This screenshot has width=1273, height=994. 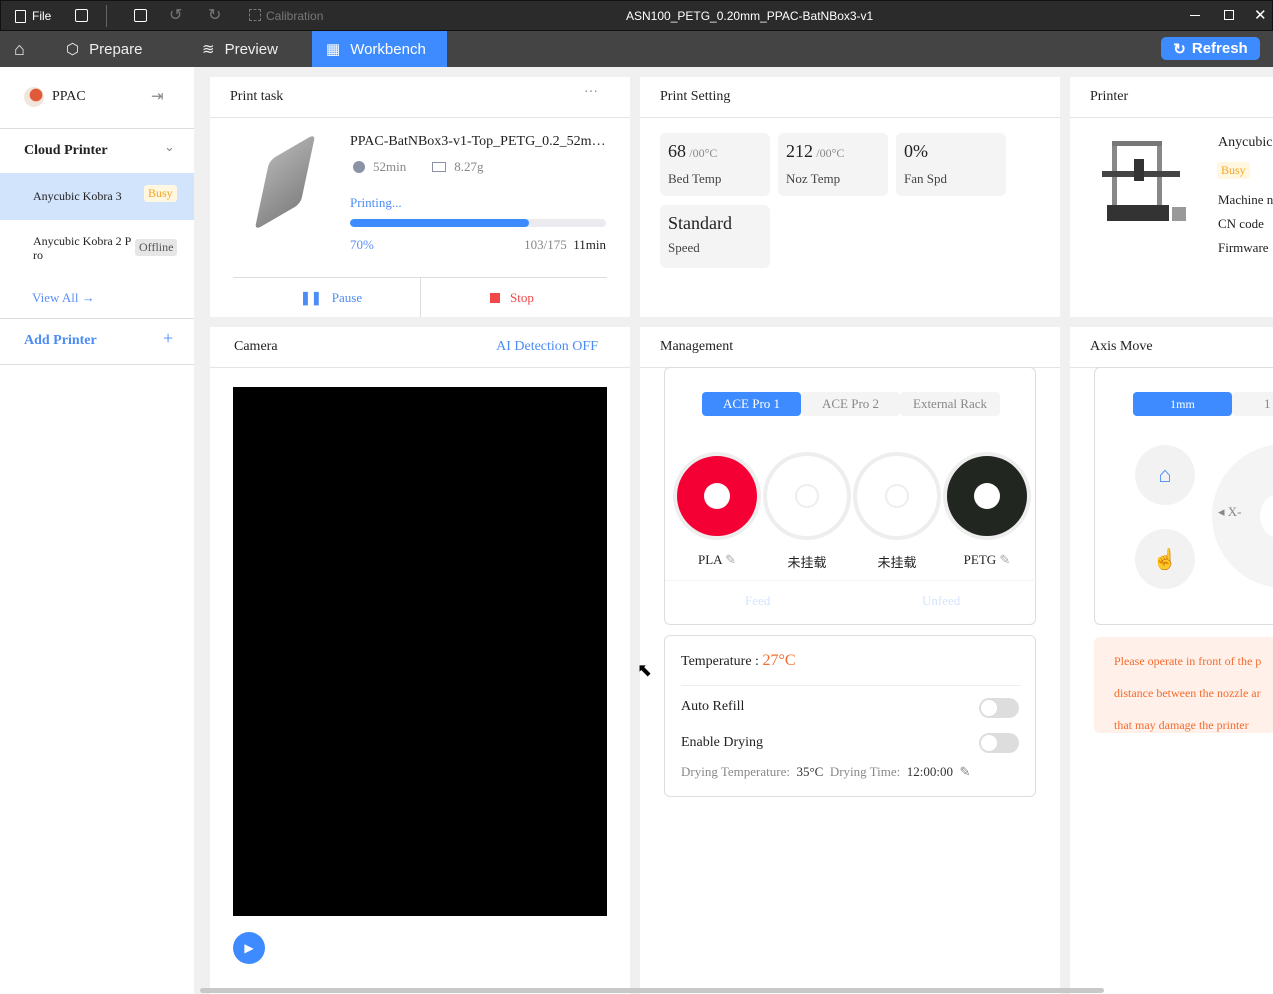 What do you see at coordinates (547, 347) in the screenshot?
I see `ai-detection-toggle: AI Detection OFF` at bounding box center [547, 347].